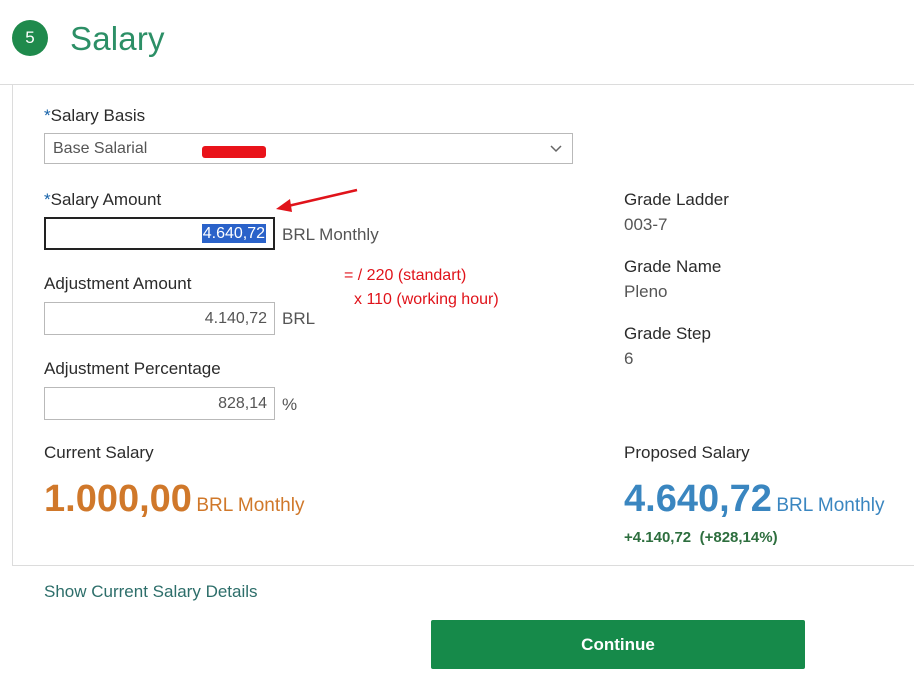  What do you see at coordinates (118, 499) in the screenshot?
I see `current-salary-value: 1.000,00` at bounding box center [118, 499].